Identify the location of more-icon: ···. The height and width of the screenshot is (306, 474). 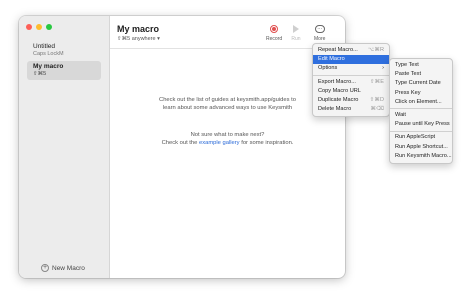
(319, 29).